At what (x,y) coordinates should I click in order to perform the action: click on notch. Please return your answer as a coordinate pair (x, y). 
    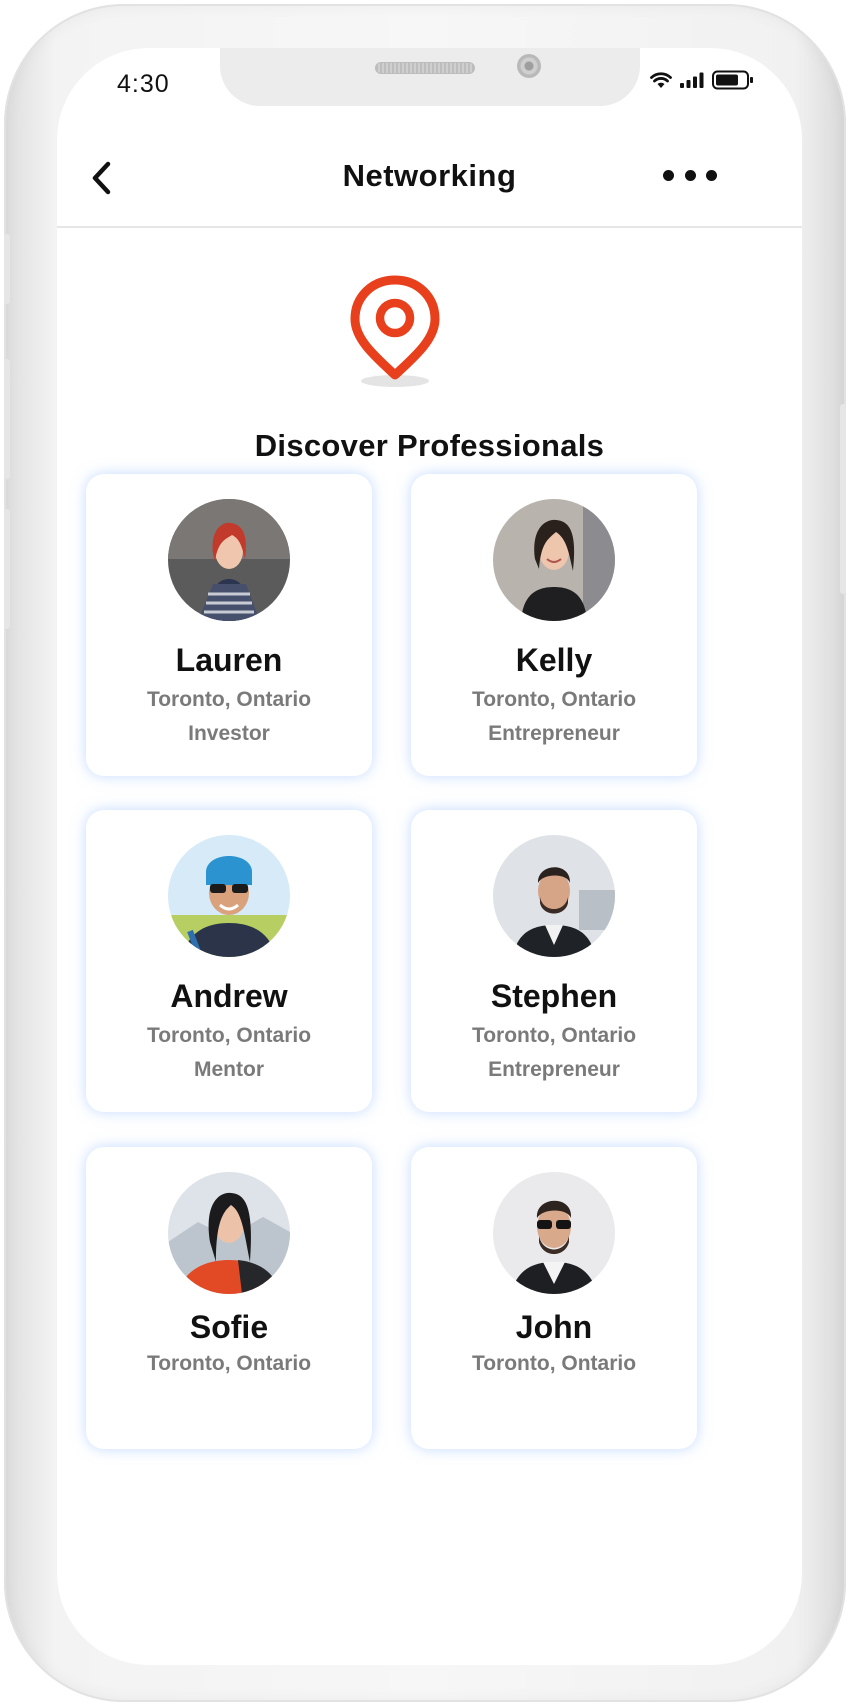
    Looking at the image, I should click on (430, 77).